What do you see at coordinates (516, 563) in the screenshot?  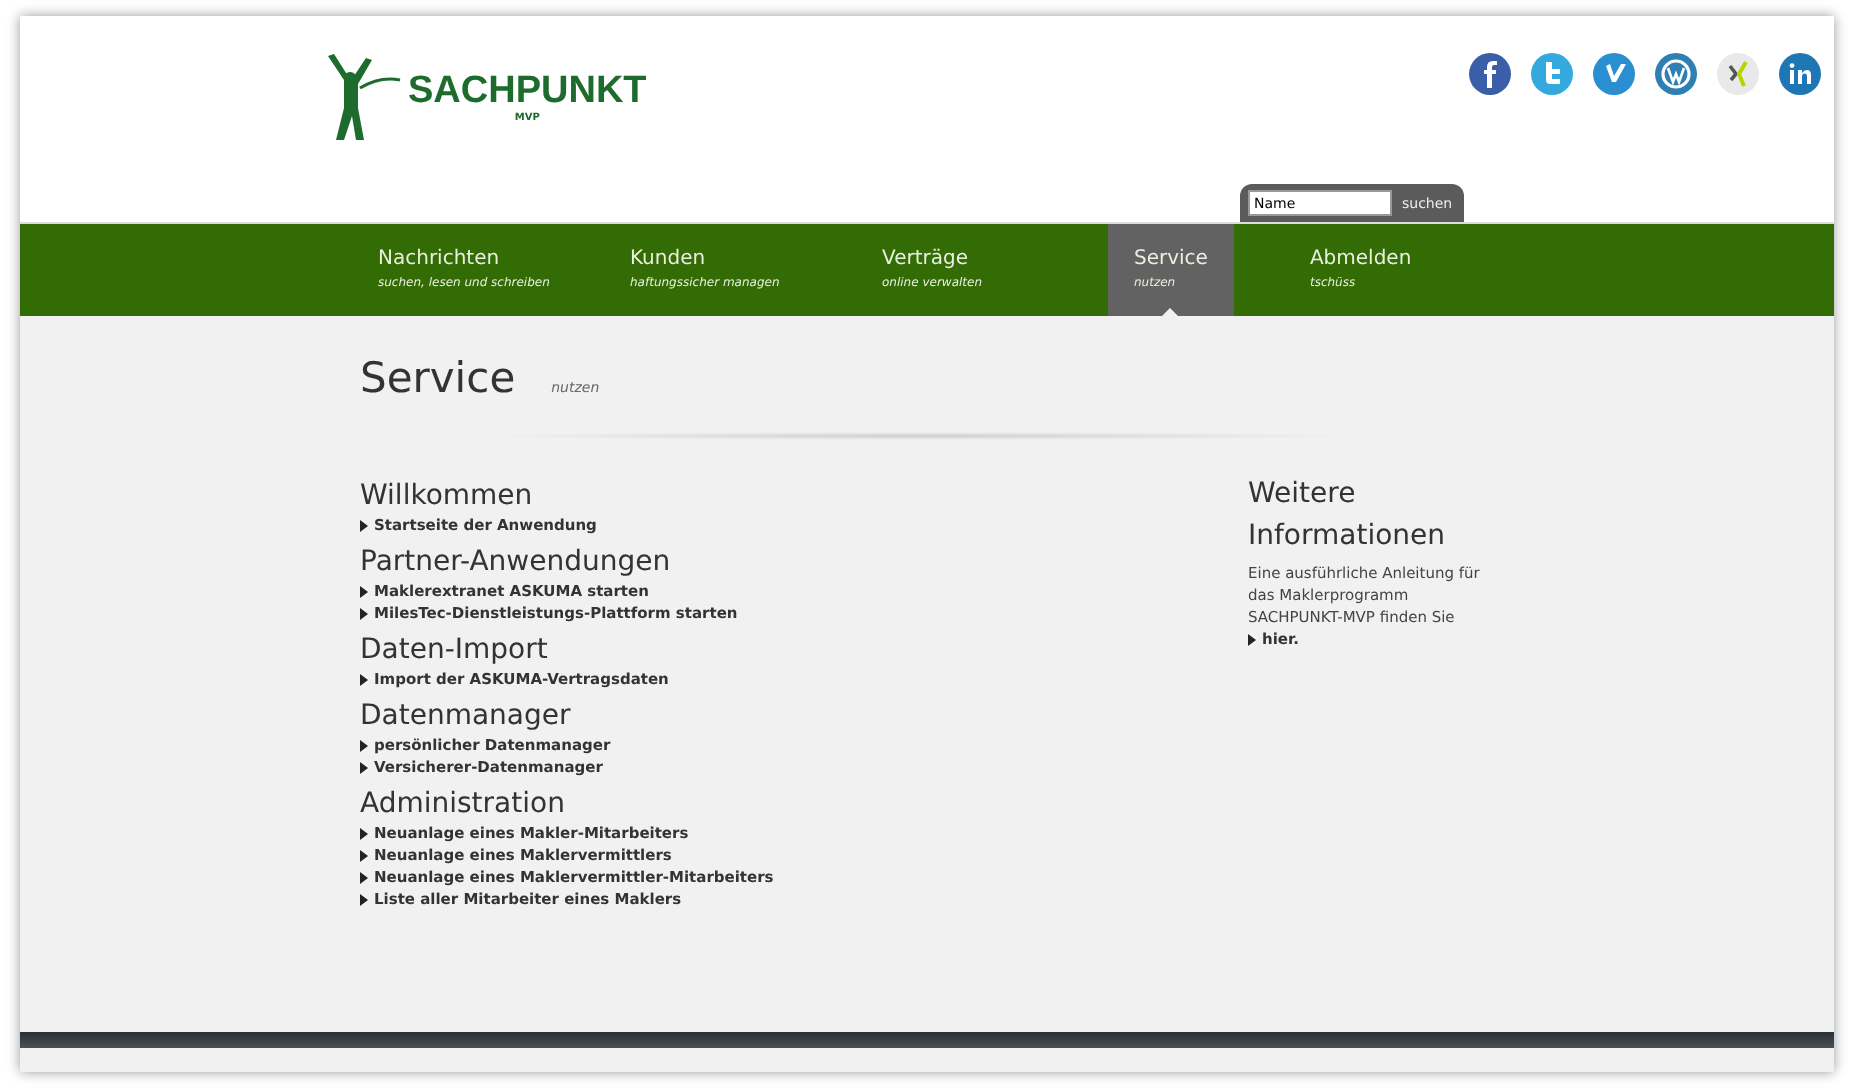 I see `section-heading: Partner-Anwendungen` at bounding box center [516, 563].